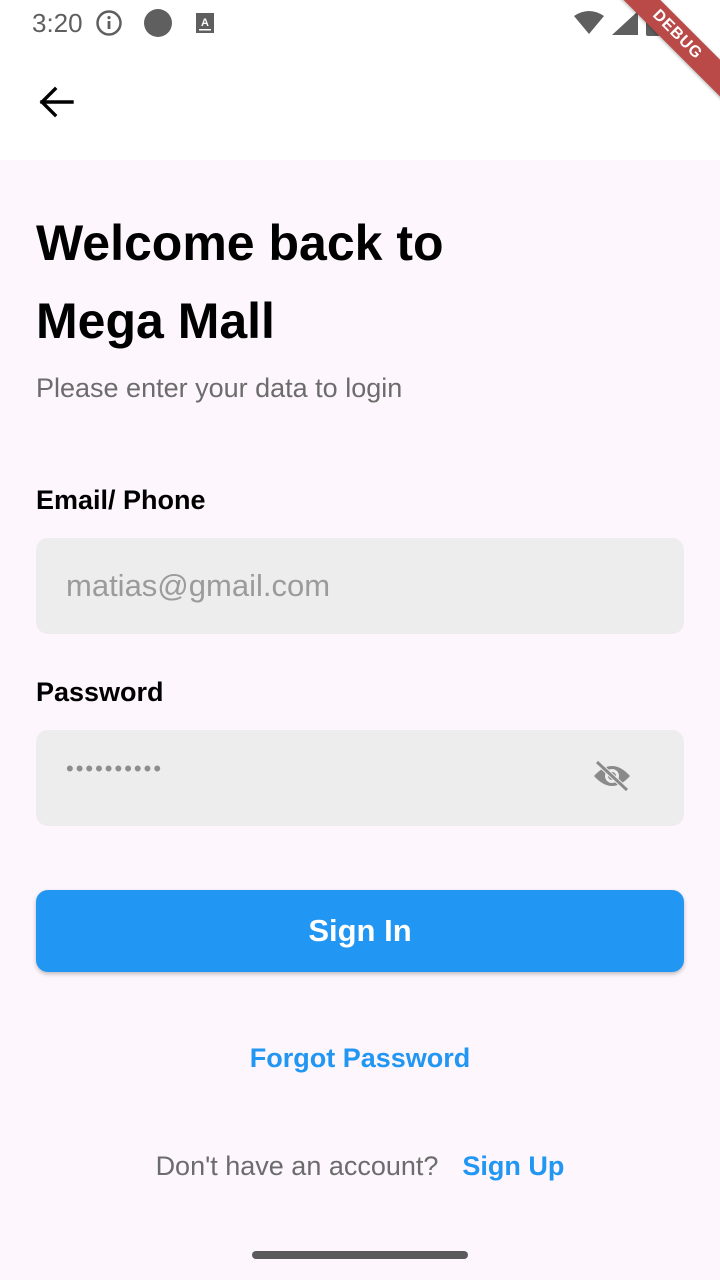 Image resolution: width=720 pixels, height=1280 pixels. Describe the element at coordinates (360, 1058) in the screenshot. I see `forgot-password-link: Forgot Password` at that location.